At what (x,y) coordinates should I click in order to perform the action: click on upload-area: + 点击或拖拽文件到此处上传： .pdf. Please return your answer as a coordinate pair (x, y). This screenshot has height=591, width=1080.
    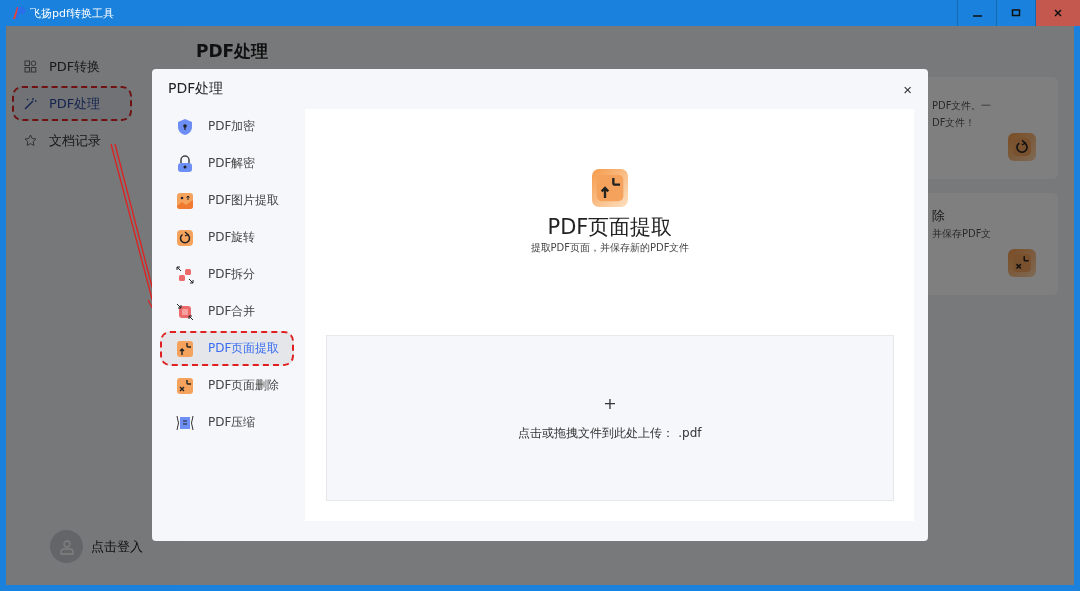
    Looking at the image, I should click on (610, 418).